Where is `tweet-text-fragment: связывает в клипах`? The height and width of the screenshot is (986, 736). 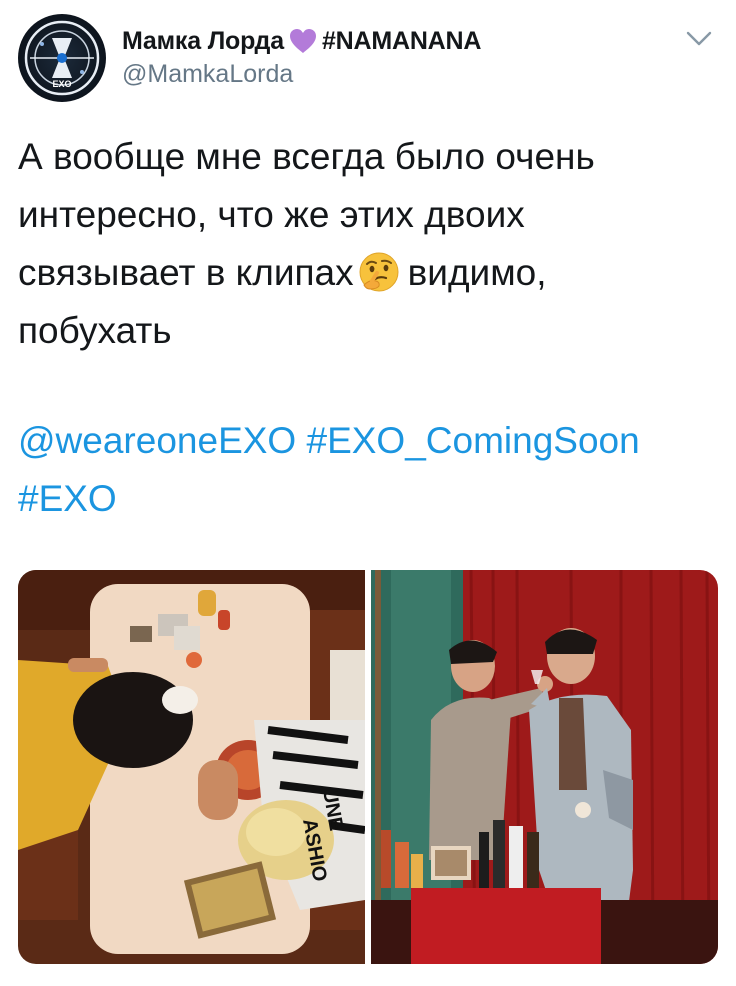 tweet-text-fragment: связывает в клипах is located at coordinates (186, 272).